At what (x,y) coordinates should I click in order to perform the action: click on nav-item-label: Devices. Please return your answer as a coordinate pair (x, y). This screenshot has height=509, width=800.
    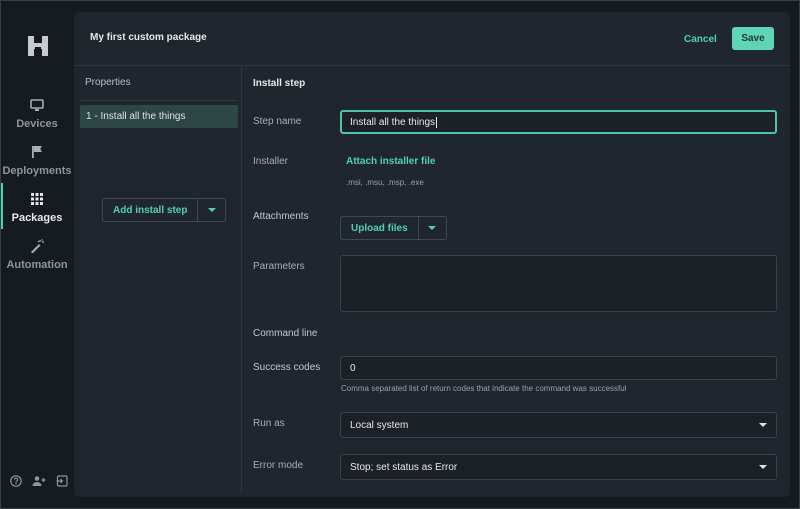
    Looking at the image, I should click on (37, 124).